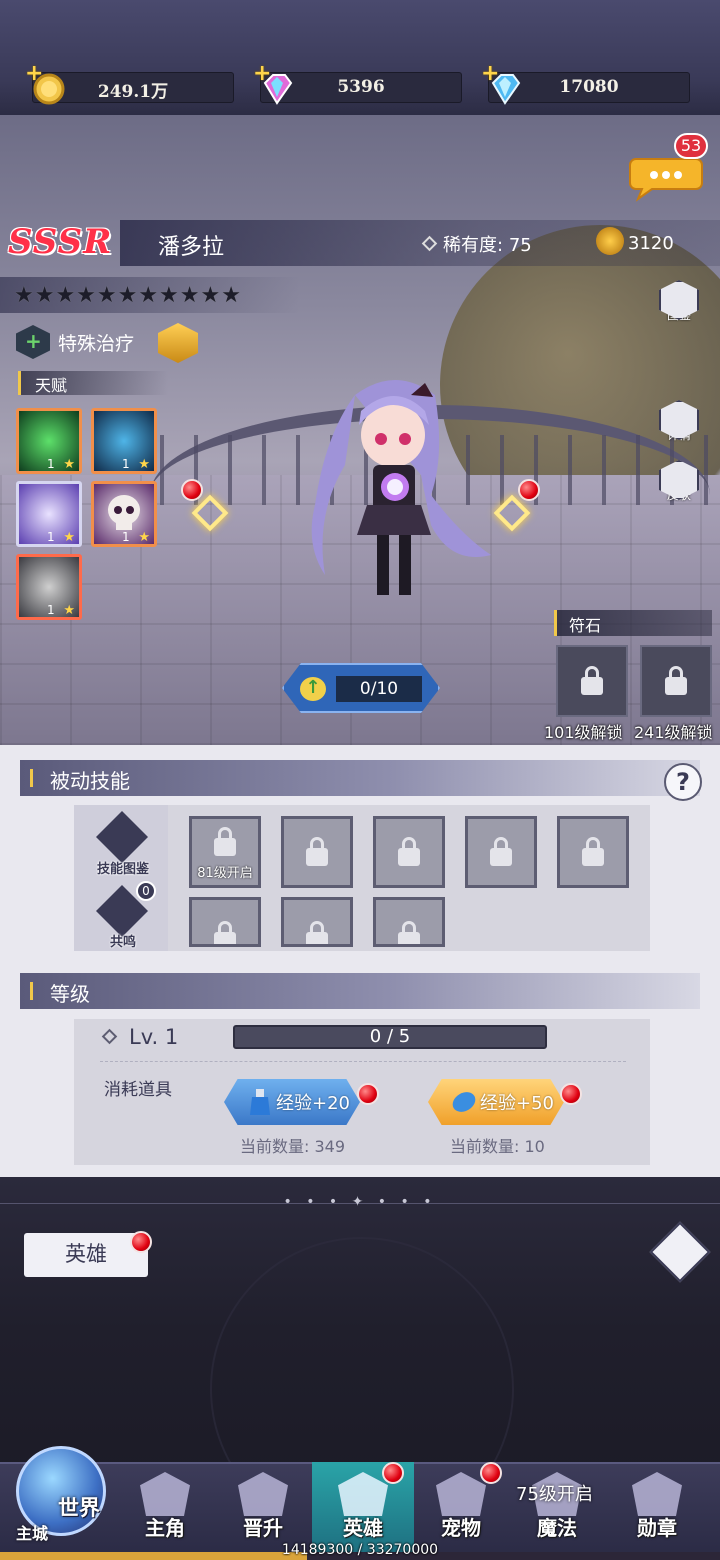 This screenshot has width=720, height=1560. I want to click on exp-bar: 0 / 5, so click(390, 1037).